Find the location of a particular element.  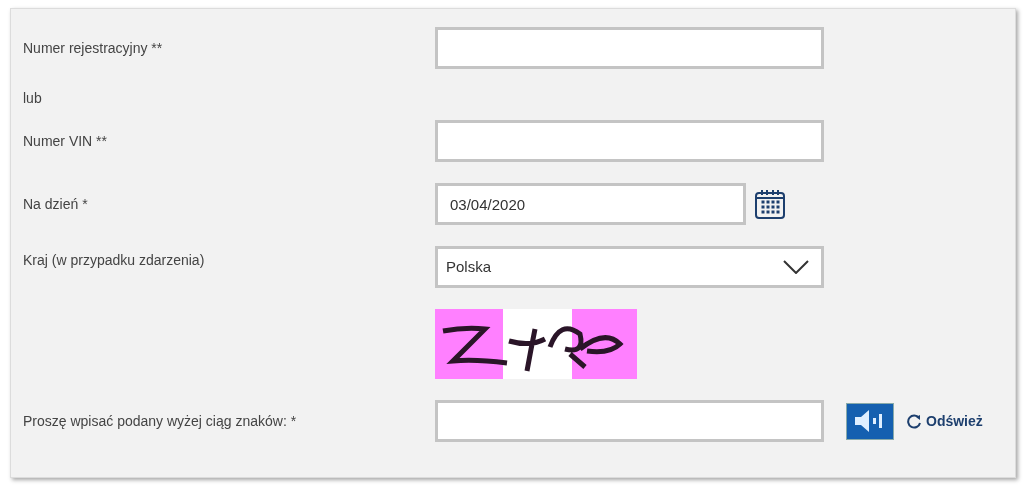

country-select: Polska is located at coordinates (629, 267).